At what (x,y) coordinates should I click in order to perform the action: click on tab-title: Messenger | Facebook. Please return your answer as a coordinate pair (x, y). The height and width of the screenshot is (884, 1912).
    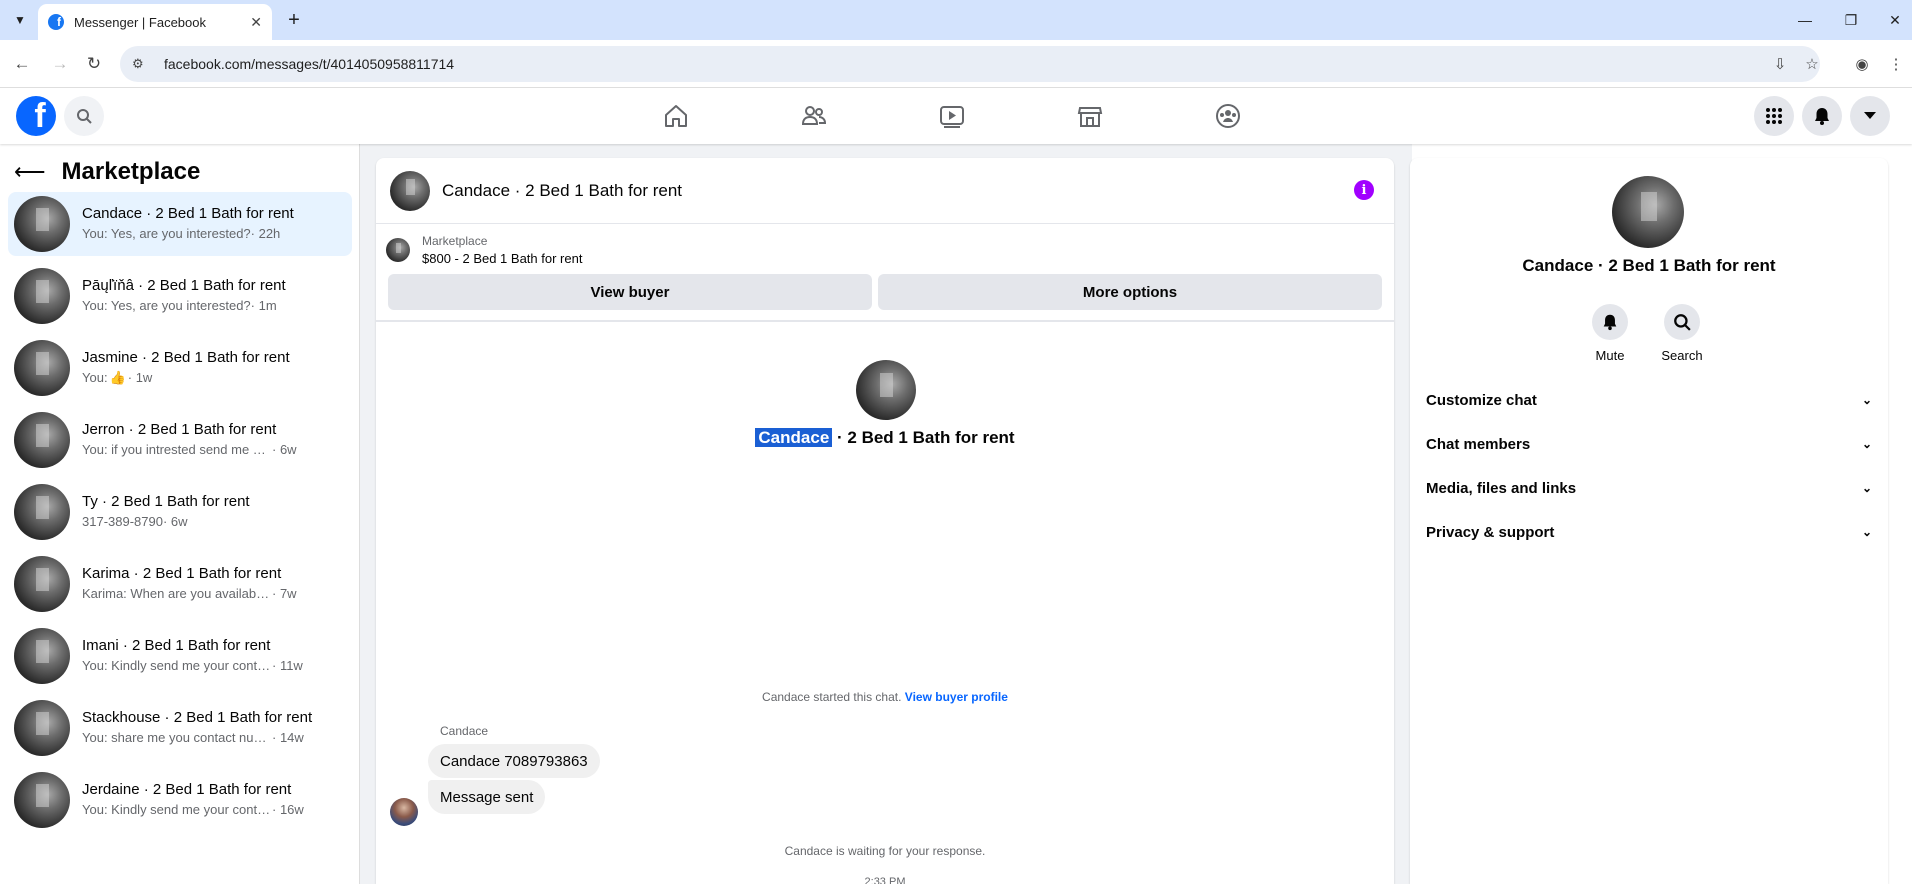
    Looking at the image, I should click on (140, 22).